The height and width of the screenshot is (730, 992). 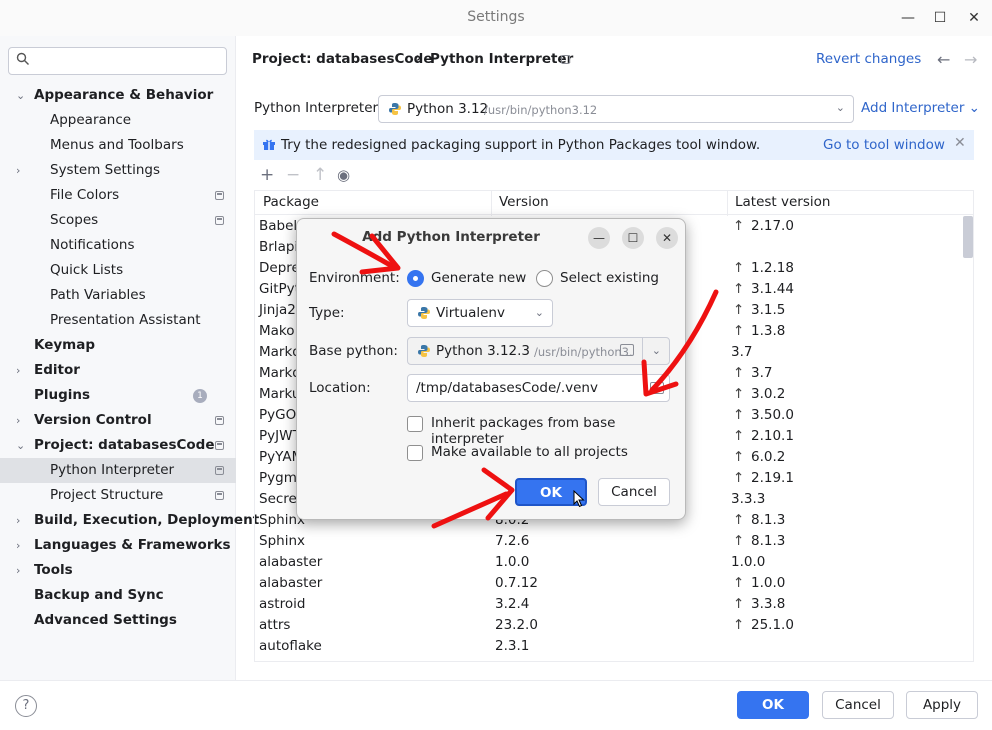 I want to click on sidebar-item: Presentation Assistant, so click(x=118, y=320).